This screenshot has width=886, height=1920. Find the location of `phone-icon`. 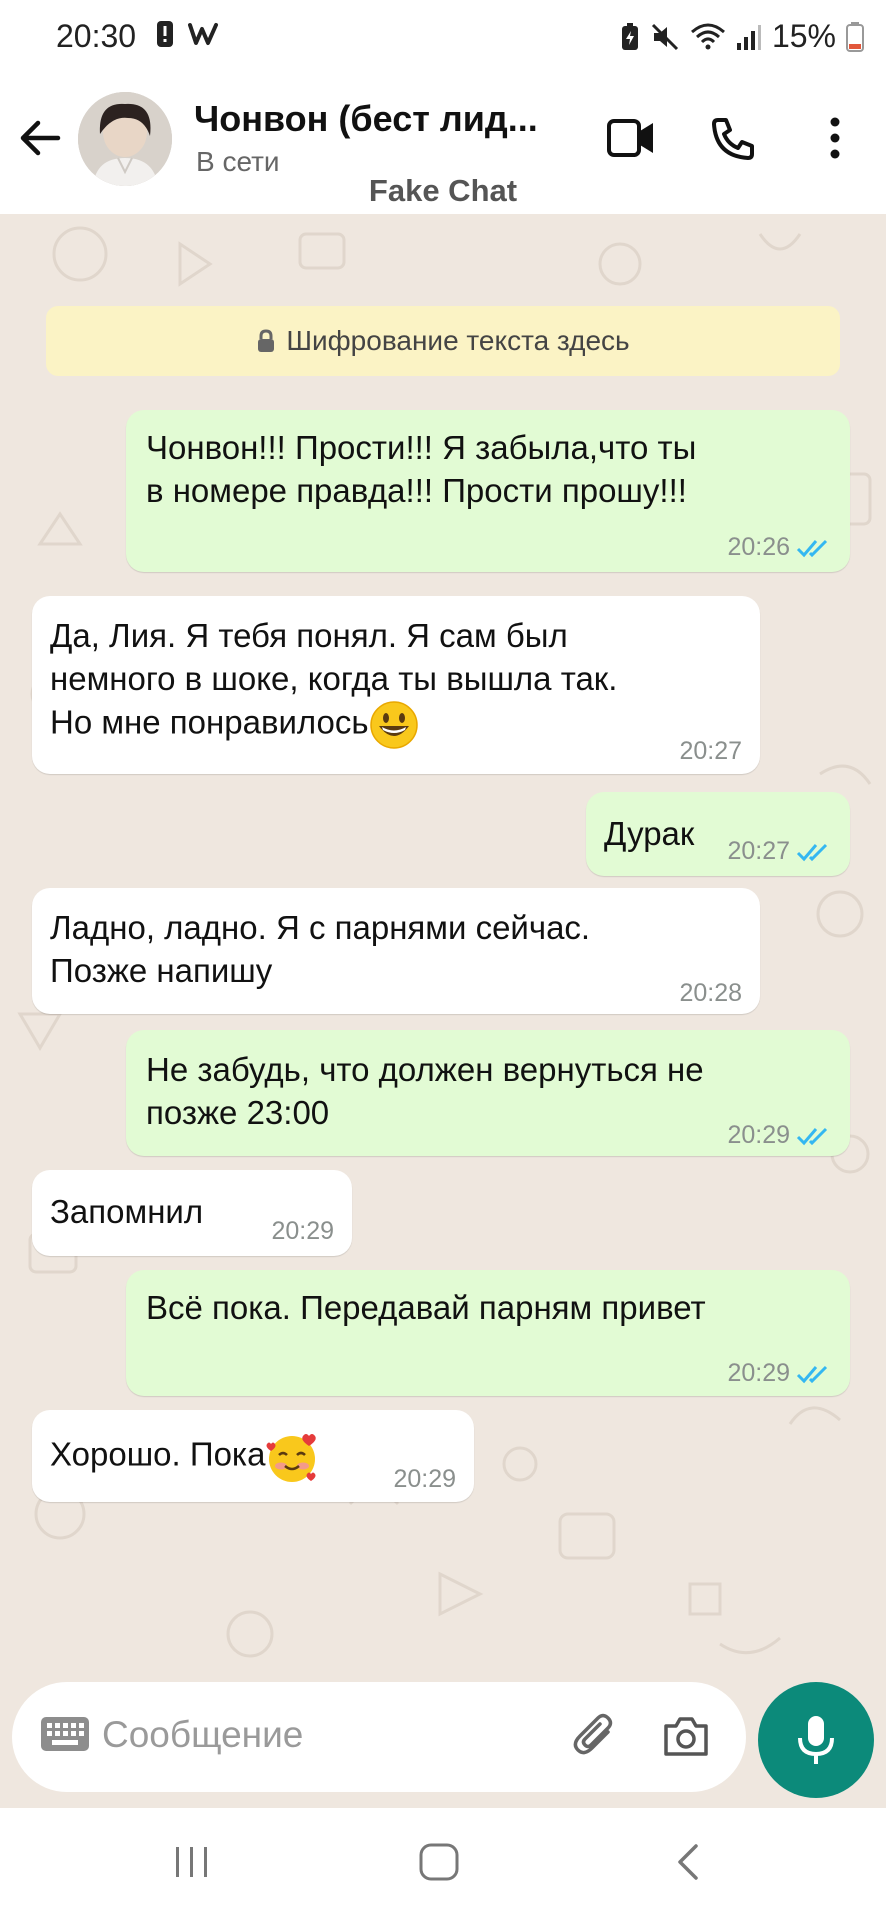

phone-icon is located at coordinates (733, 139).